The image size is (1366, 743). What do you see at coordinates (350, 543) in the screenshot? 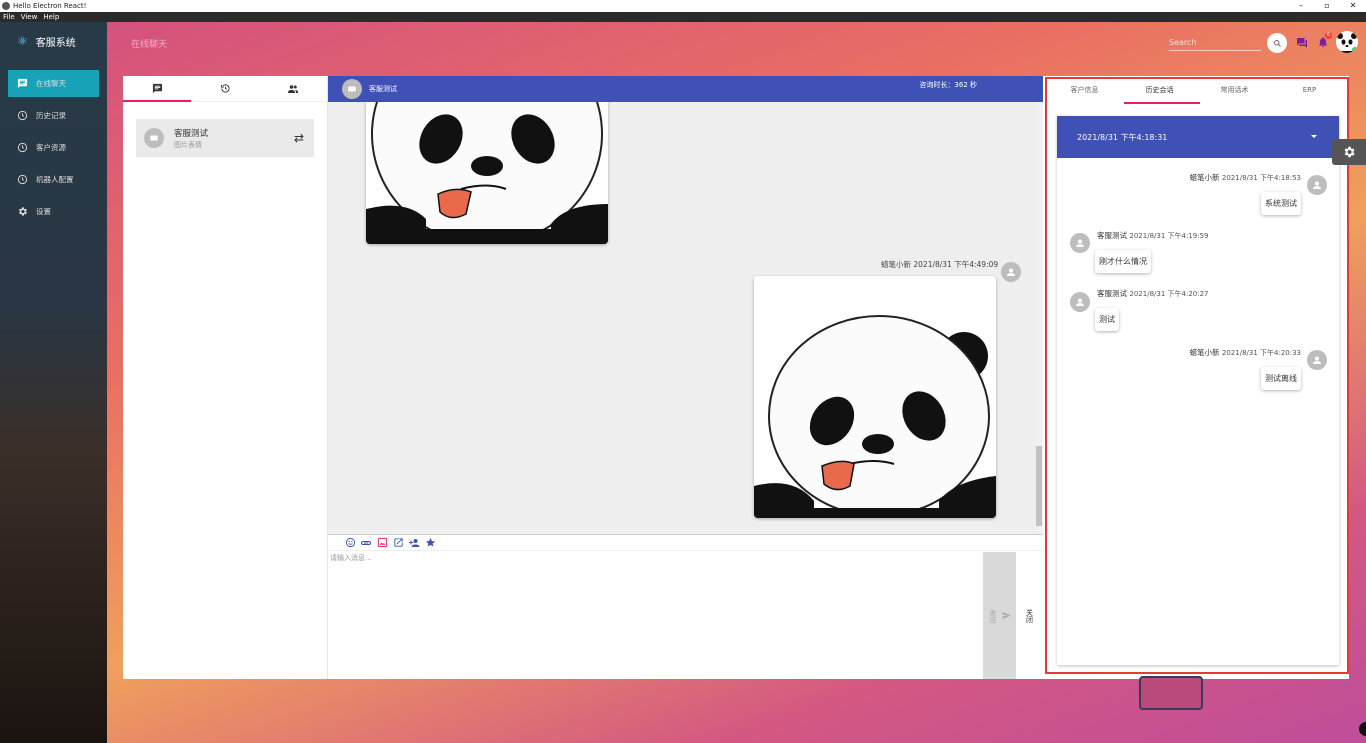
I see `emoji-icon` at bounding box center [350, 543].